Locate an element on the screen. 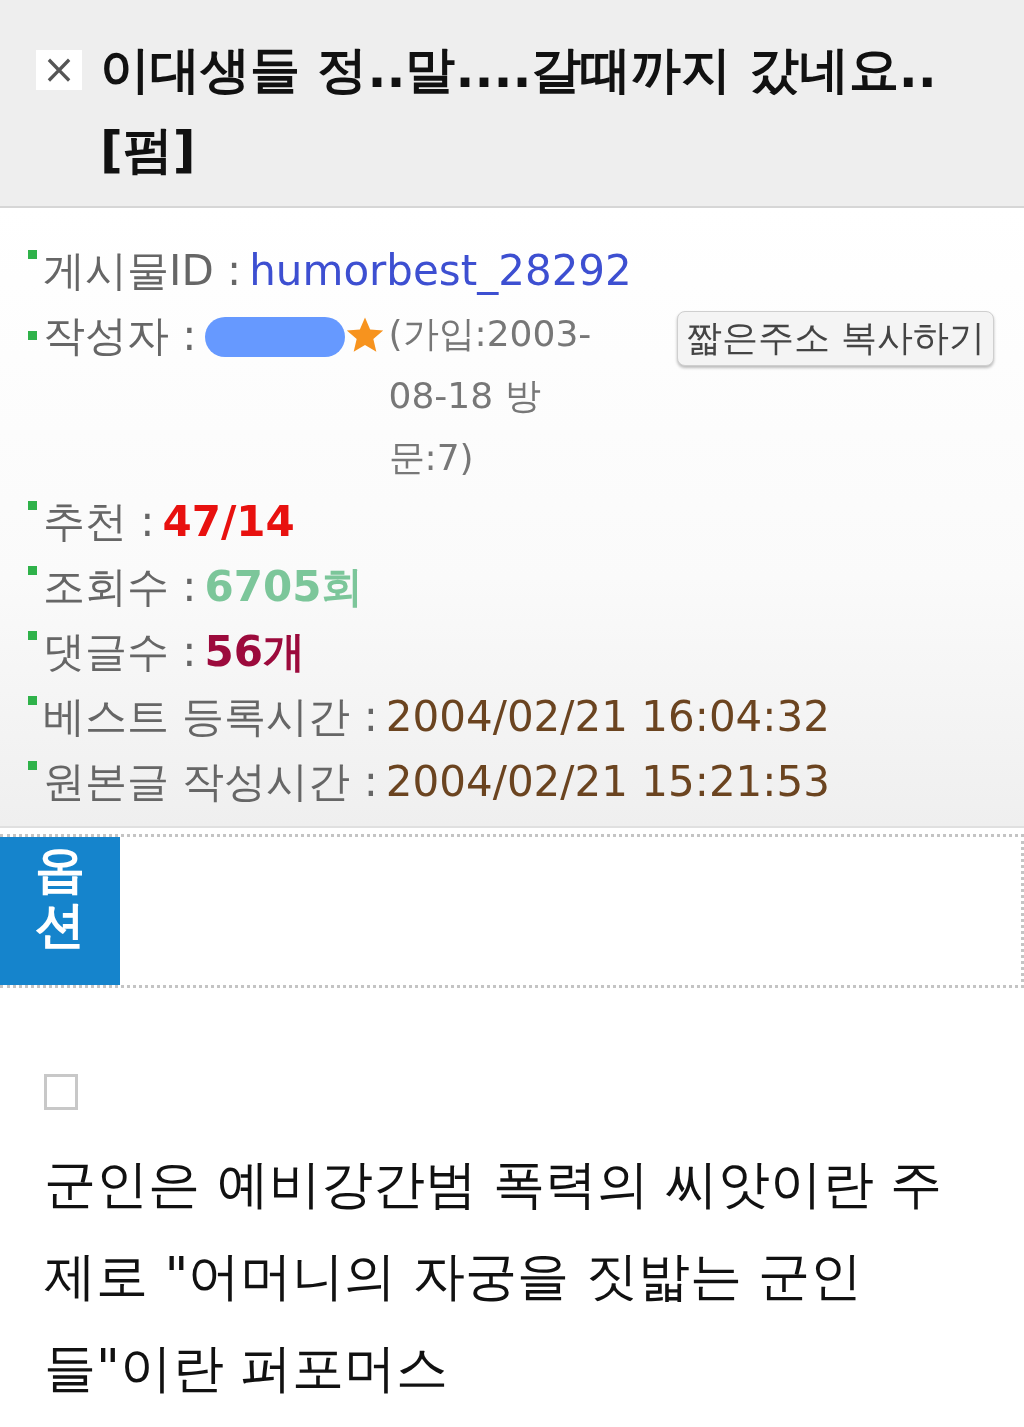 The height and width of the screenshot is (1427, 1024). field-label: 게시물ID : is located at coordinates (142, 270).